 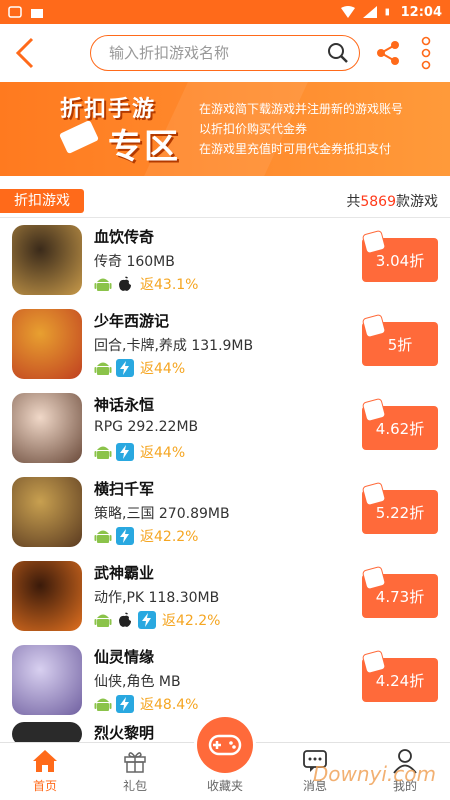 I want to click on discount-button: 3.04折, so click(x=399, y=255).